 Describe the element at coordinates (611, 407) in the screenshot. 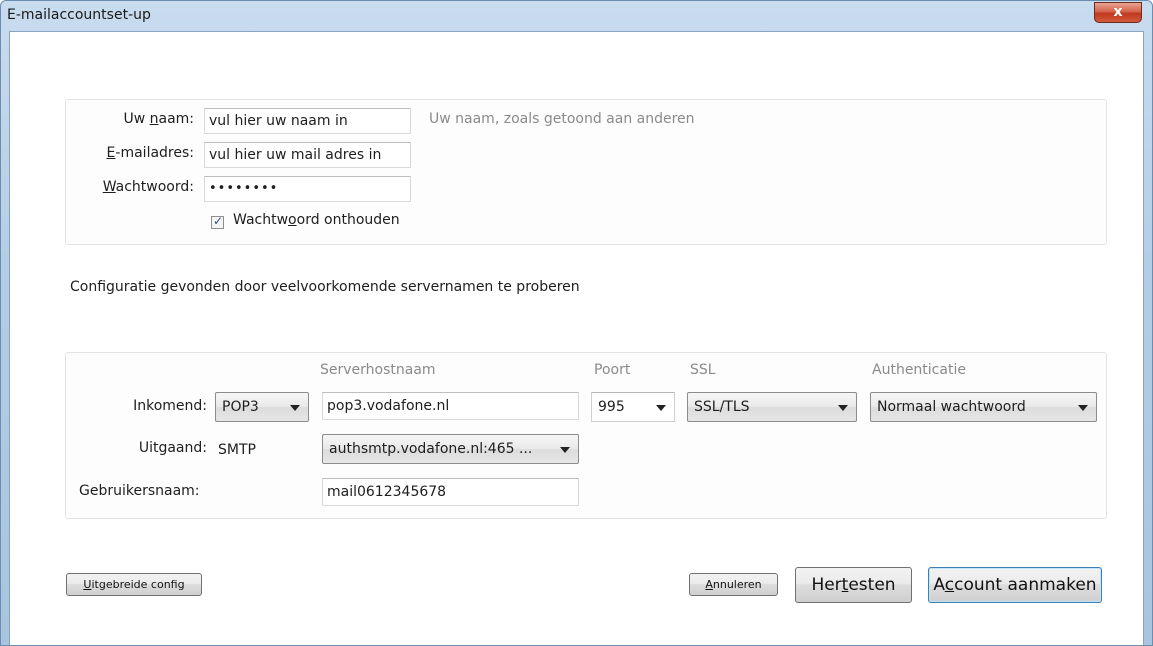

I see `incoming-port-value: 995` at that location.